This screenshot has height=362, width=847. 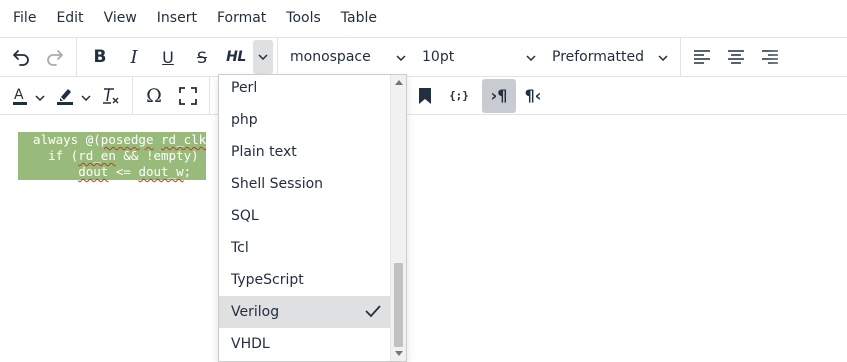 I want to click on align-right-icon, so click(x=770, y=57).